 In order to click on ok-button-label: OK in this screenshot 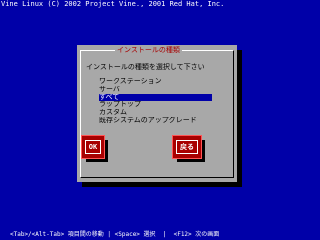, I will do `click(93, 147)`.